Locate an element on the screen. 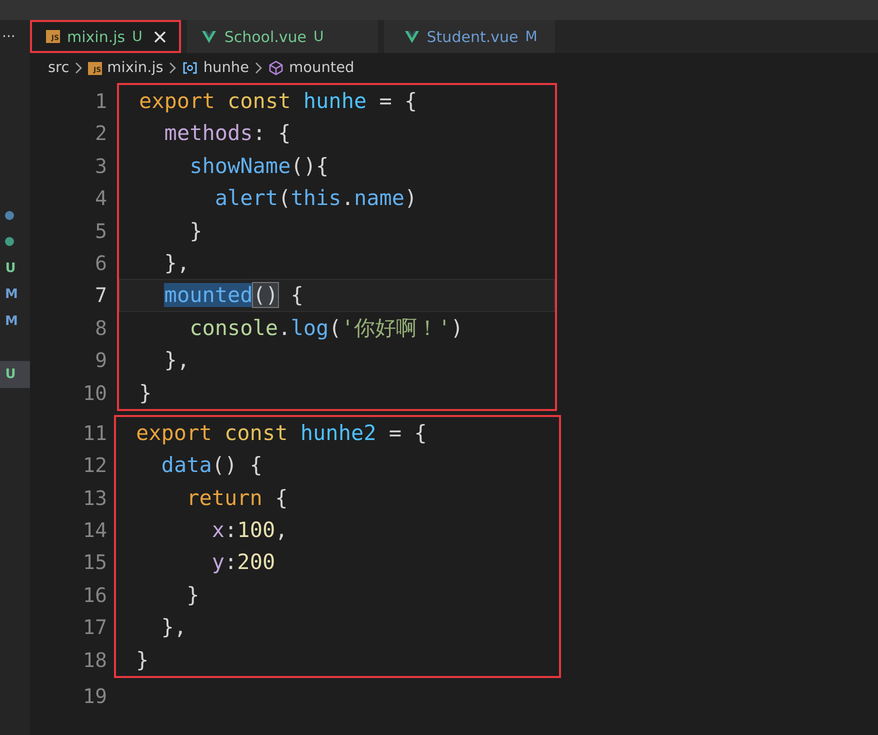  close-icon is located at coordinates (160, 37).